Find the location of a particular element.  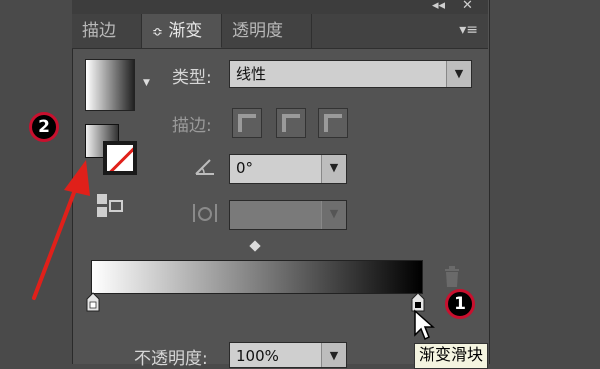

stroke-label: 描边: is located at coordinates (192, 126).